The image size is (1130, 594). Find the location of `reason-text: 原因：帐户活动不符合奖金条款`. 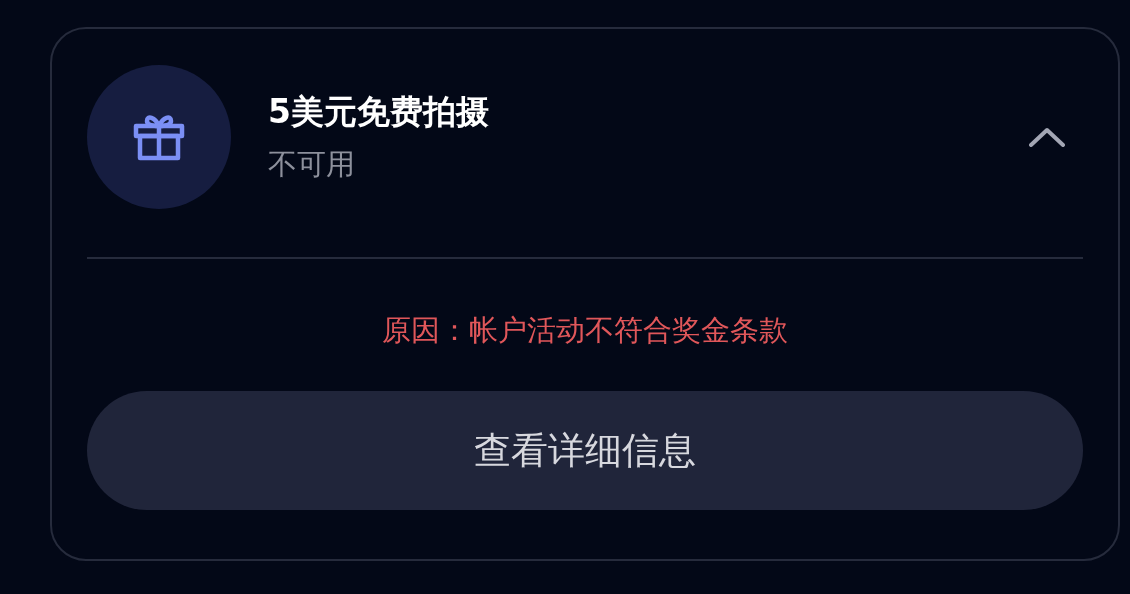

reason-text: 原因：帐户活动不符合奖金条款 is located at coordinates (585, 330).